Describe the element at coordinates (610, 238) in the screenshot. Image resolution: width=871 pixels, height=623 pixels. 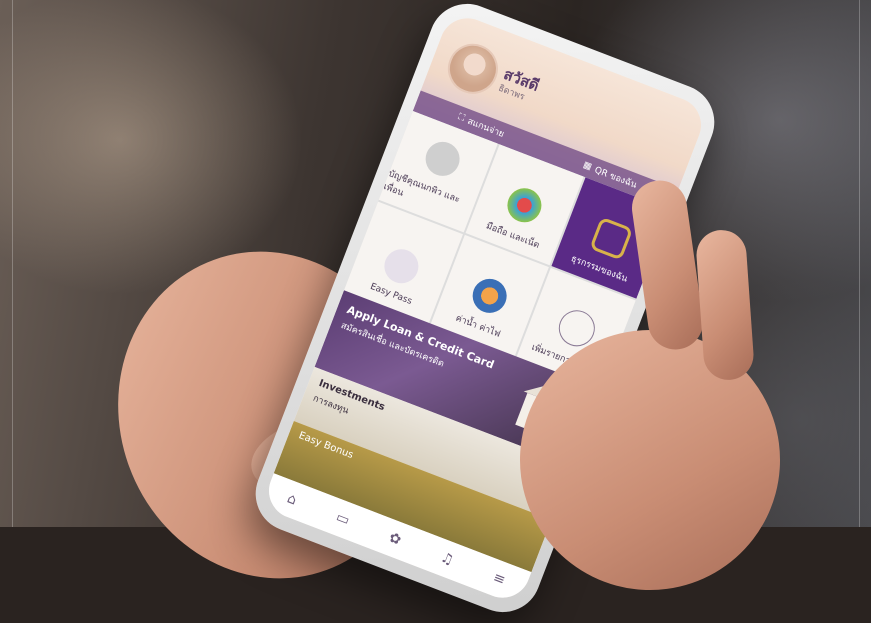
I see `scb-logo-icon` at that location.